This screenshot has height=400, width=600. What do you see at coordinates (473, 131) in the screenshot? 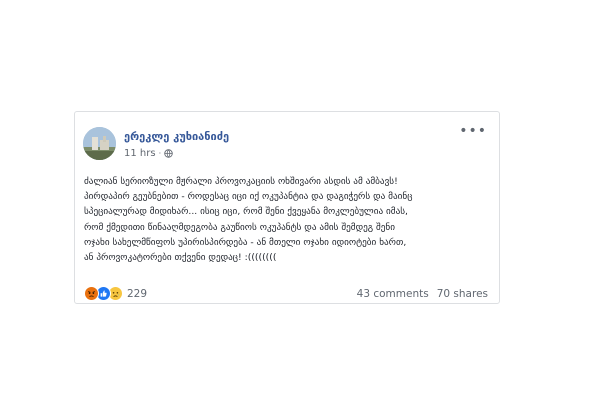
I see `more-options-button: •••` at bounding box center [473, 131].